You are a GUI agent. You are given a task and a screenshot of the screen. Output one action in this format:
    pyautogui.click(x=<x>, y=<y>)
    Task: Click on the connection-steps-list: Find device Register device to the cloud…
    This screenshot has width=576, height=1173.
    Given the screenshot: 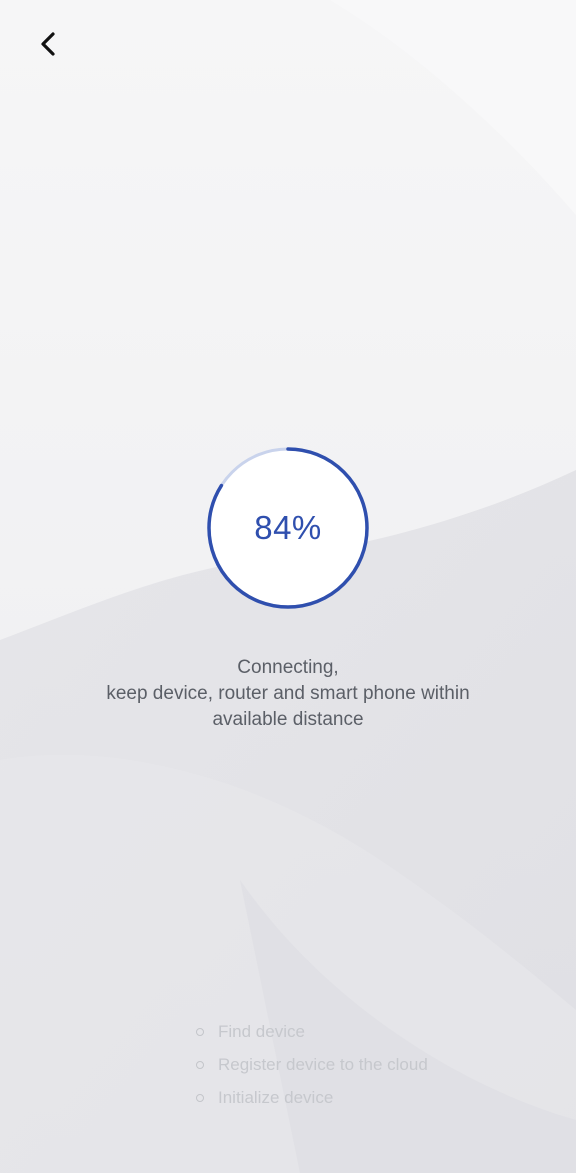 What is the action you would take?
    pyautogui.click(x=311, y=1064)
    